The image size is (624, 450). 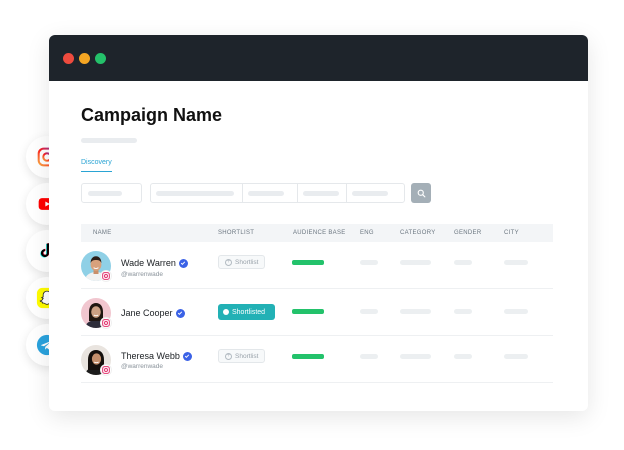 What do you see at coordinates (100, 58) in the screenshot?
I see `maximize-window-button` at bounding box center [100, 58].